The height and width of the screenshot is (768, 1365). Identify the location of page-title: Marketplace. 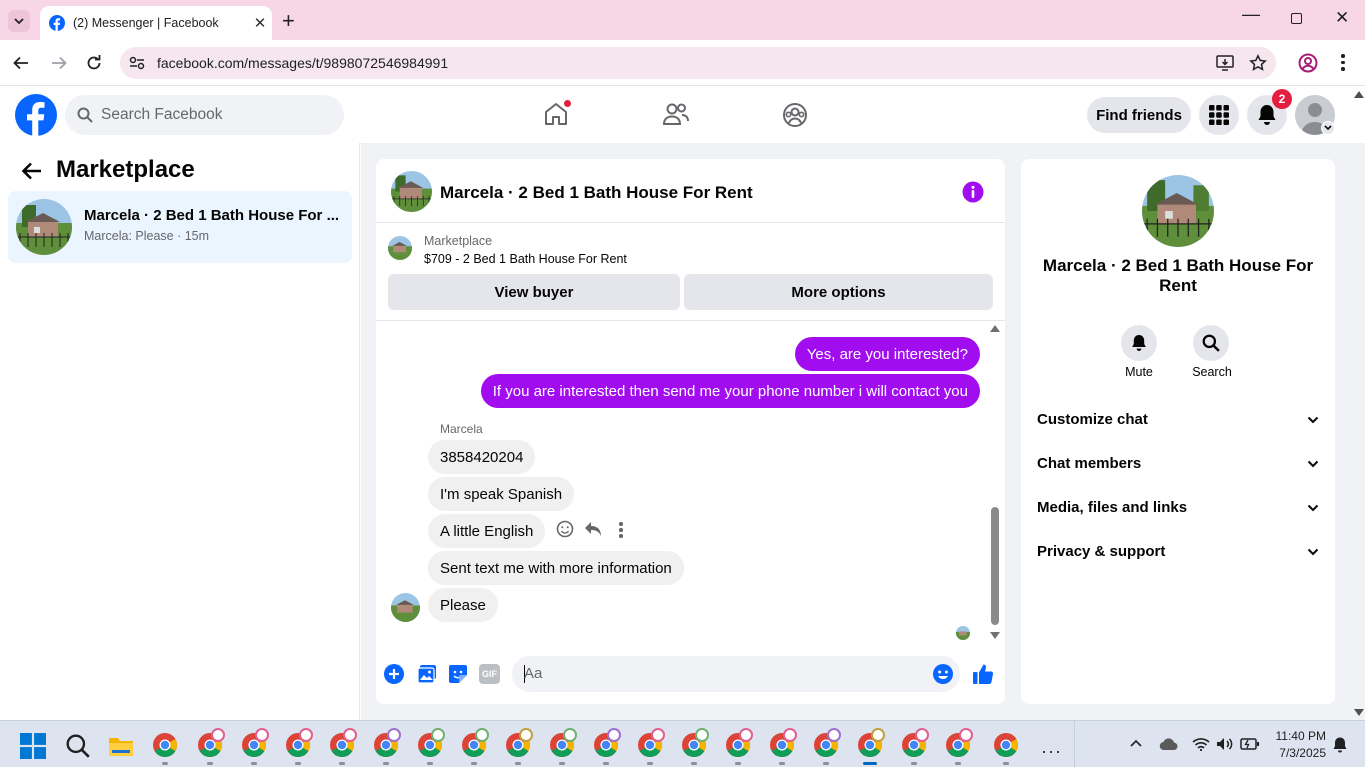
(125, 169).